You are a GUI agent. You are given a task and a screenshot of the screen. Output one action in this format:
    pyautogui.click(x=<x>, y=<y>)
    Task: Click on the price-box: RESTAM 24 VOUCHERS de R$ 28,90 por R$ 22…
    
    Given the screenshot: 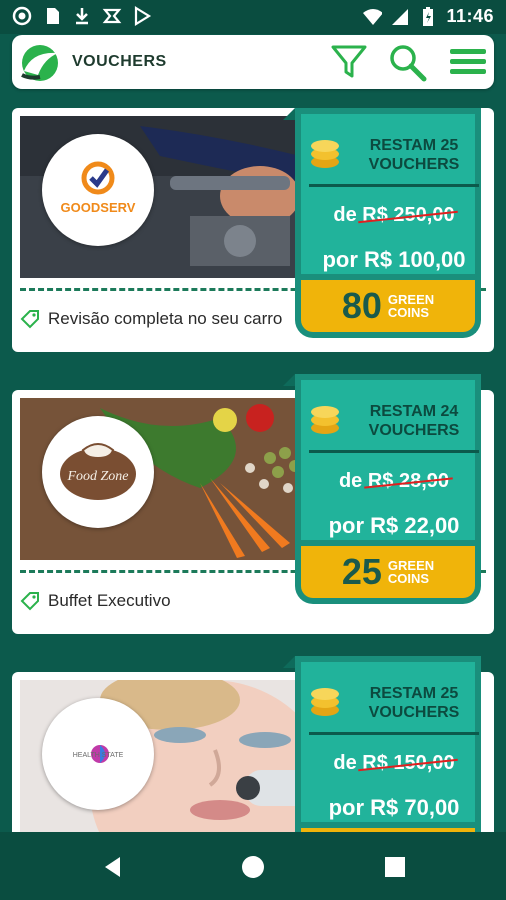 What is the action you would take?
    pyautogui.click(x=388, y=460)
    